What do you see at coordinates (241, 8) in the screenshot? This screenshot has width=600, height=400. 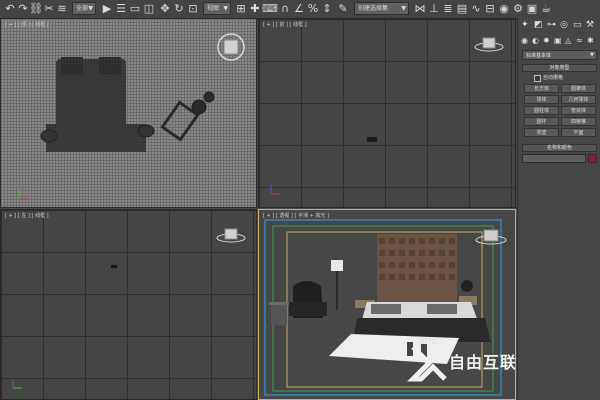 I see `pivot-center-icon: ⊞` at bounding box center [241, 8].